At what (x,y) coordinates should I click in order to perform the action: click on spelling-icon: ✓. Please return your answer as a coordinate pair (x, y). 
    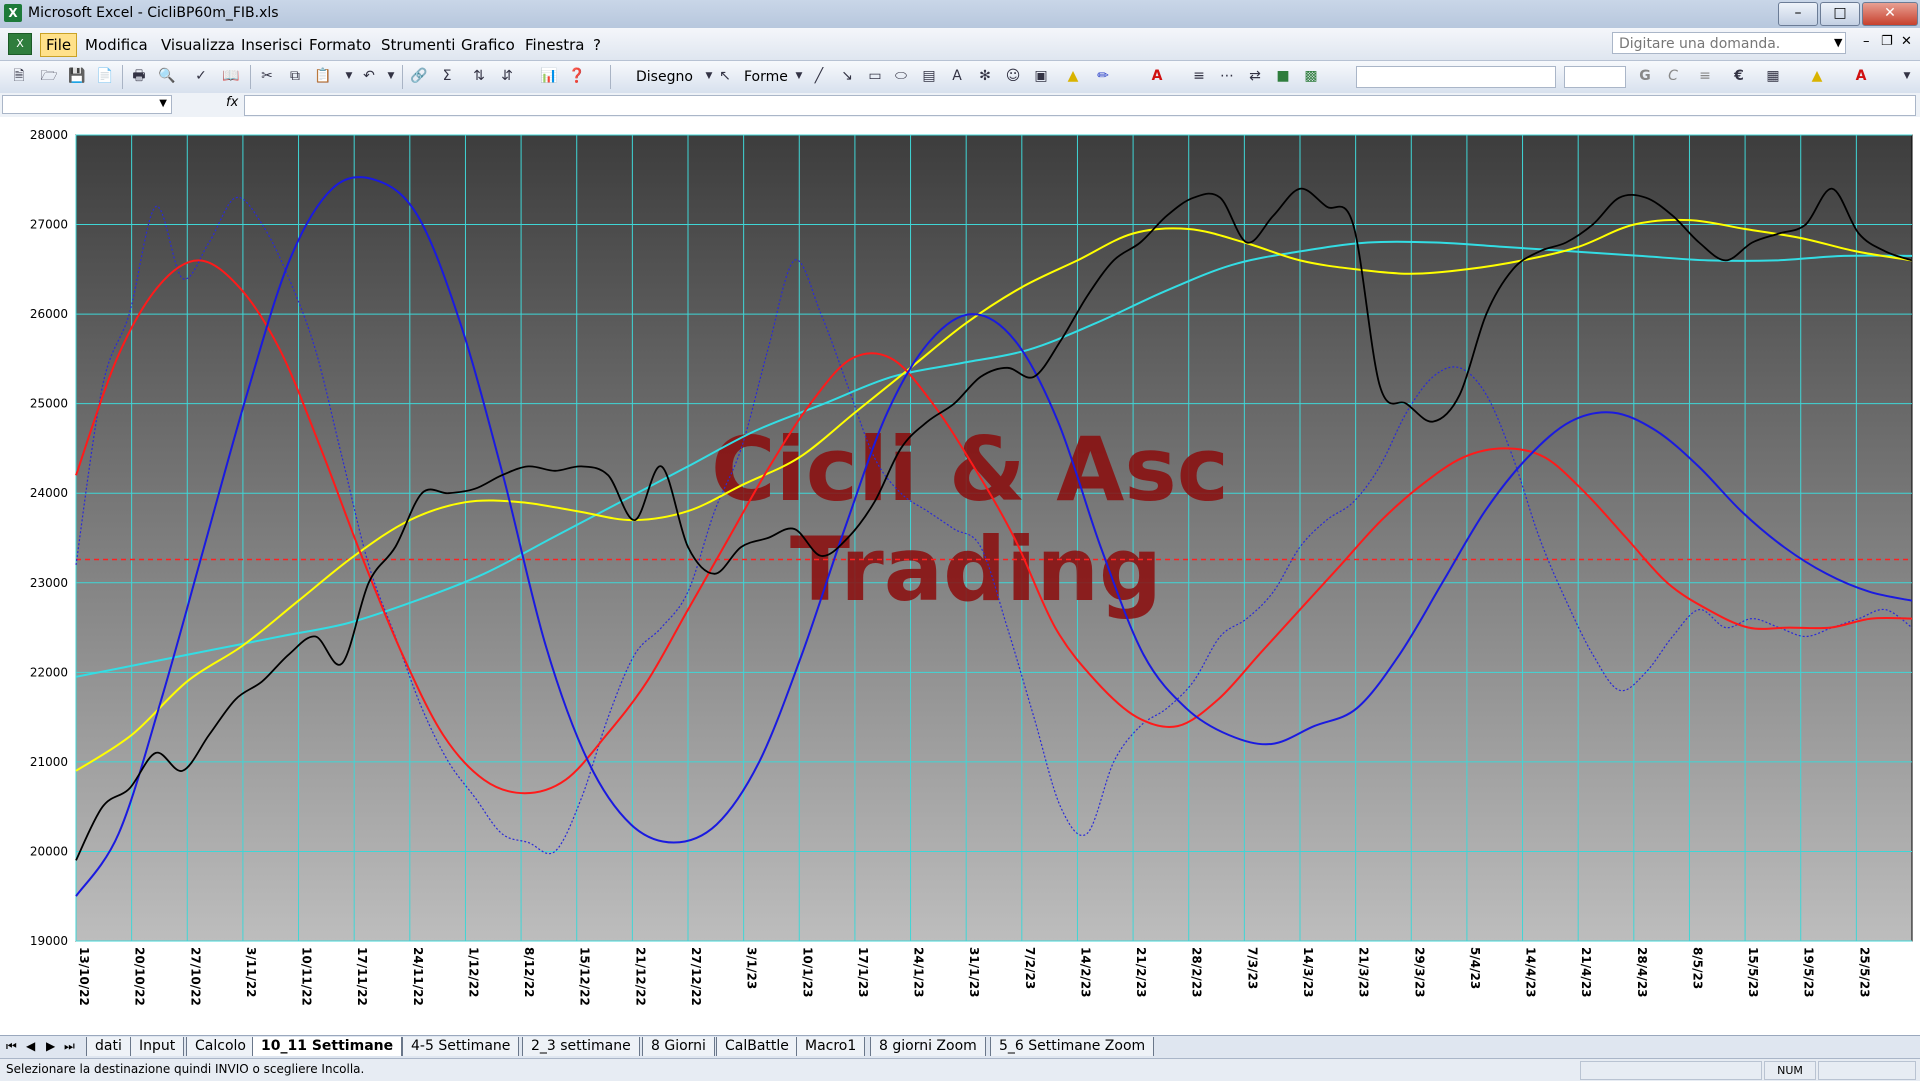
    Looking at the image, I should click on (201, 76).